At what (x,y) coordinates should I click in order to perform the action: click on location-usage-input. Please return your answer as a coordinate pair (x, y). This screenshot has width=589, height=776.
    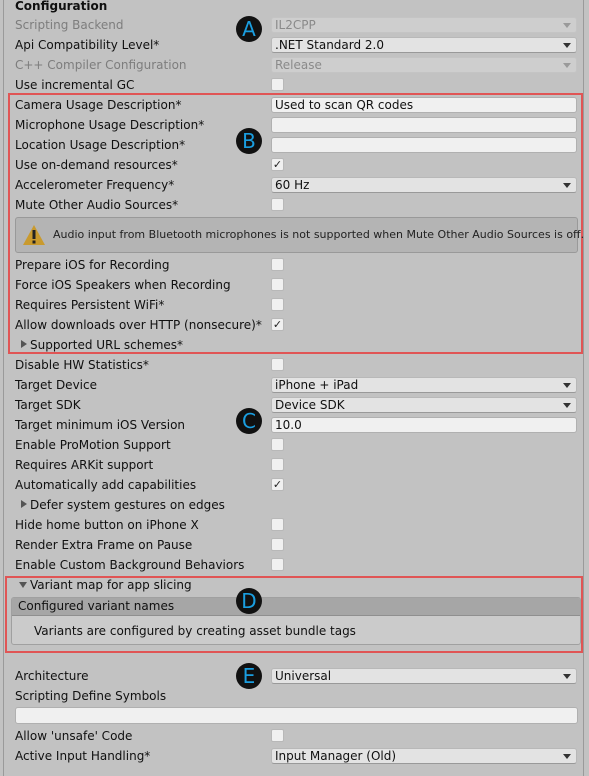
    Looking at the image, I should click on (424, 145).